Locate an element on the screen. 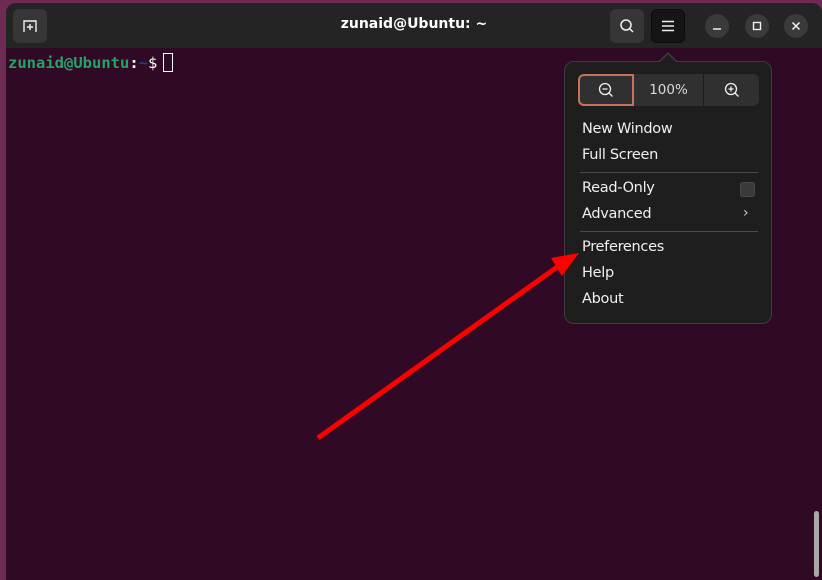  zoom-controls: 100% is located at coordinates (668, 90).